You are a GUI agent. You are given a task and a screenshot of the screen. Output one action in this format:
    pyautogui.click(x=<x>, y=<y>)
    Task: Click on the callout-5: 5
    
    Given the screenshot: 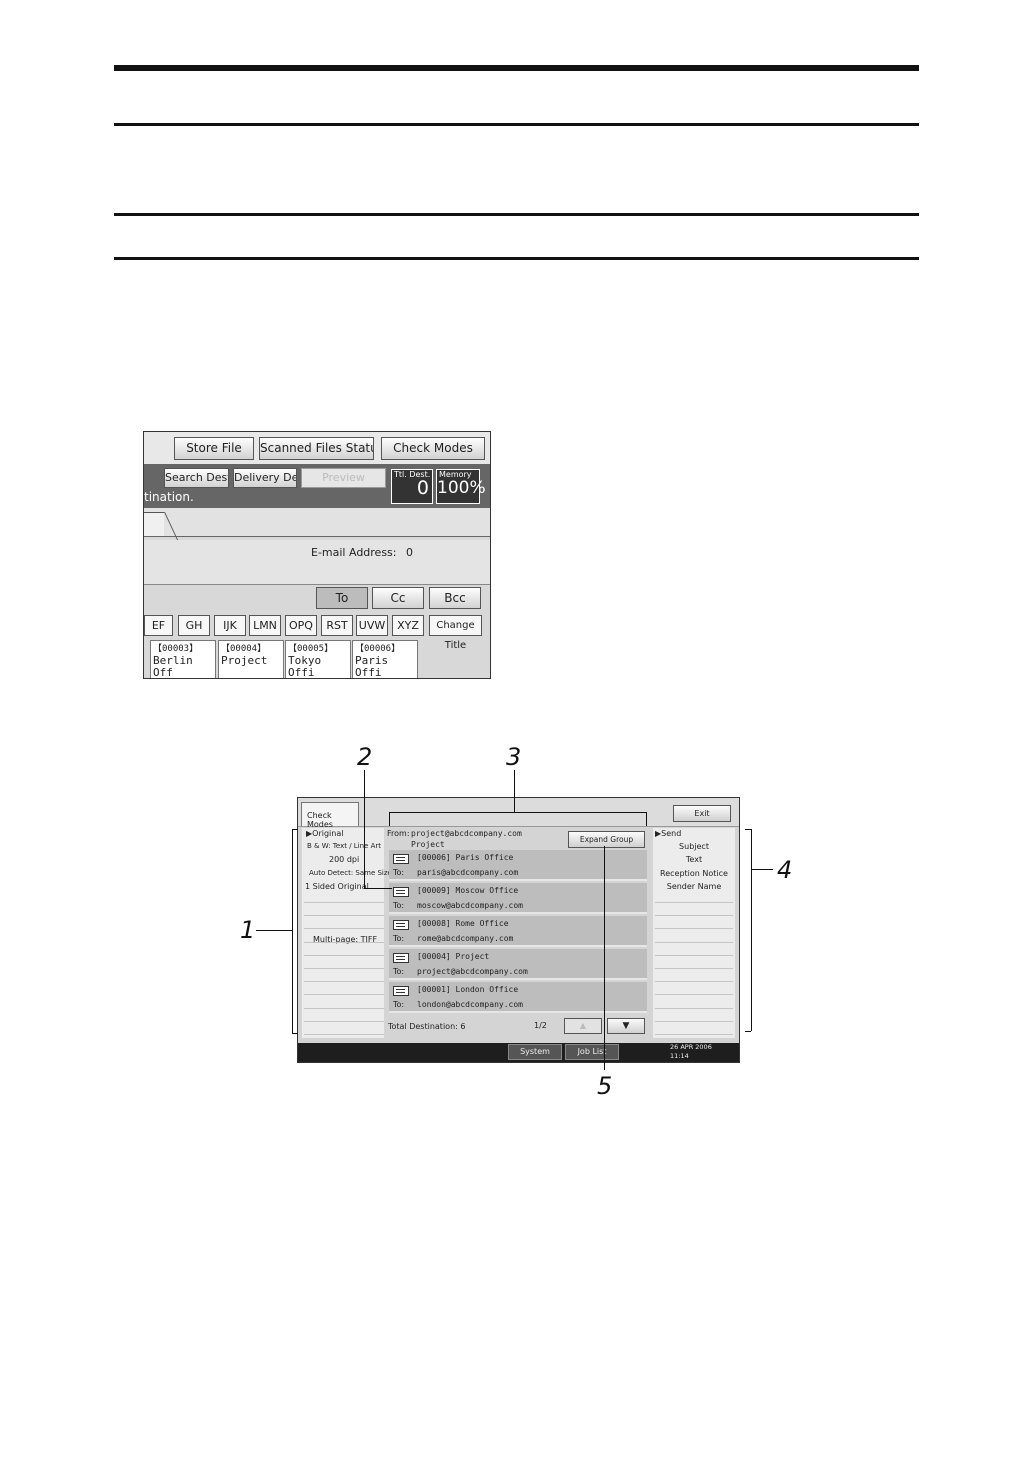 What is the action you would take?
    pyautogui.click(x=605, y=1086)
    